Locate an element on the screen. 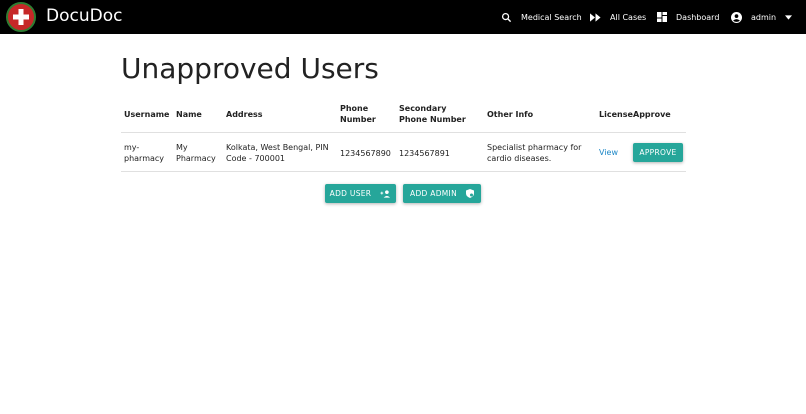  nav-all-cases: All Cases is located at coordinates (618, 17).